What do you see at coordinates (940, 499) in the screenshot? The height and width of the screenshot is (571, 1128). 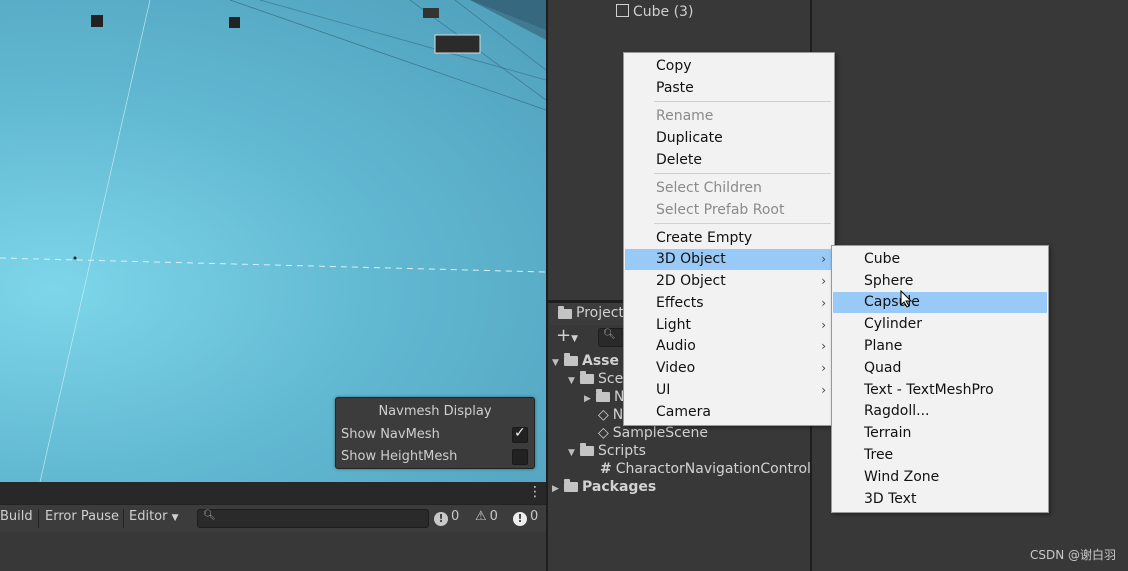 I see `submenu-item-3d-text: 3D Text` at bounding box center [940, 499].